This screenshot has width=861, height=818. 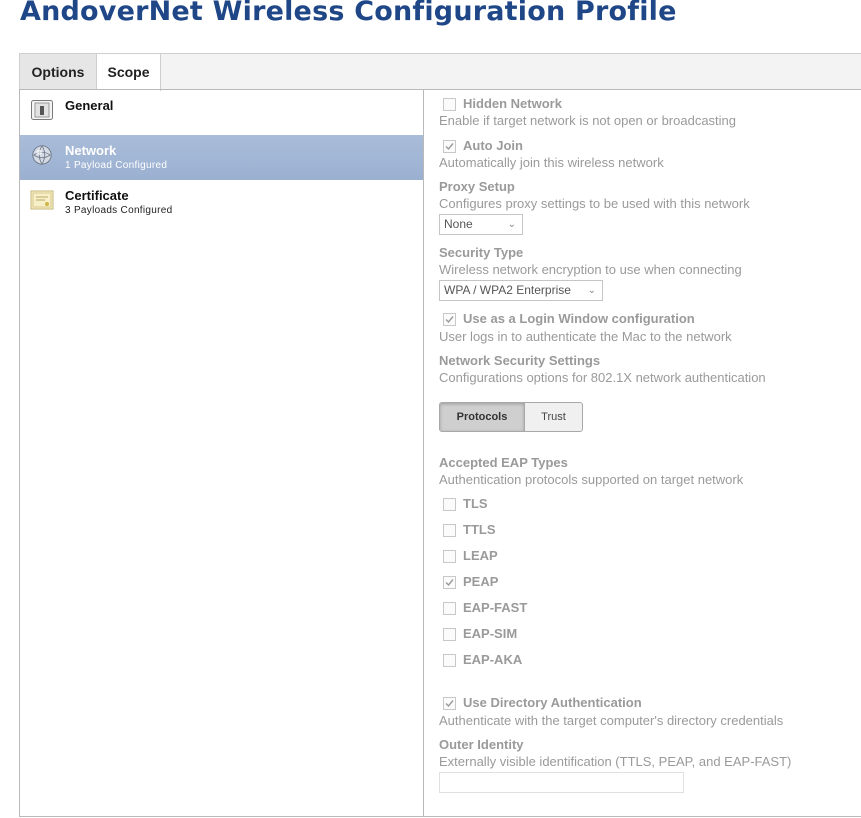 I want to click on login-window-checkbox, so click(x=449, y=319).